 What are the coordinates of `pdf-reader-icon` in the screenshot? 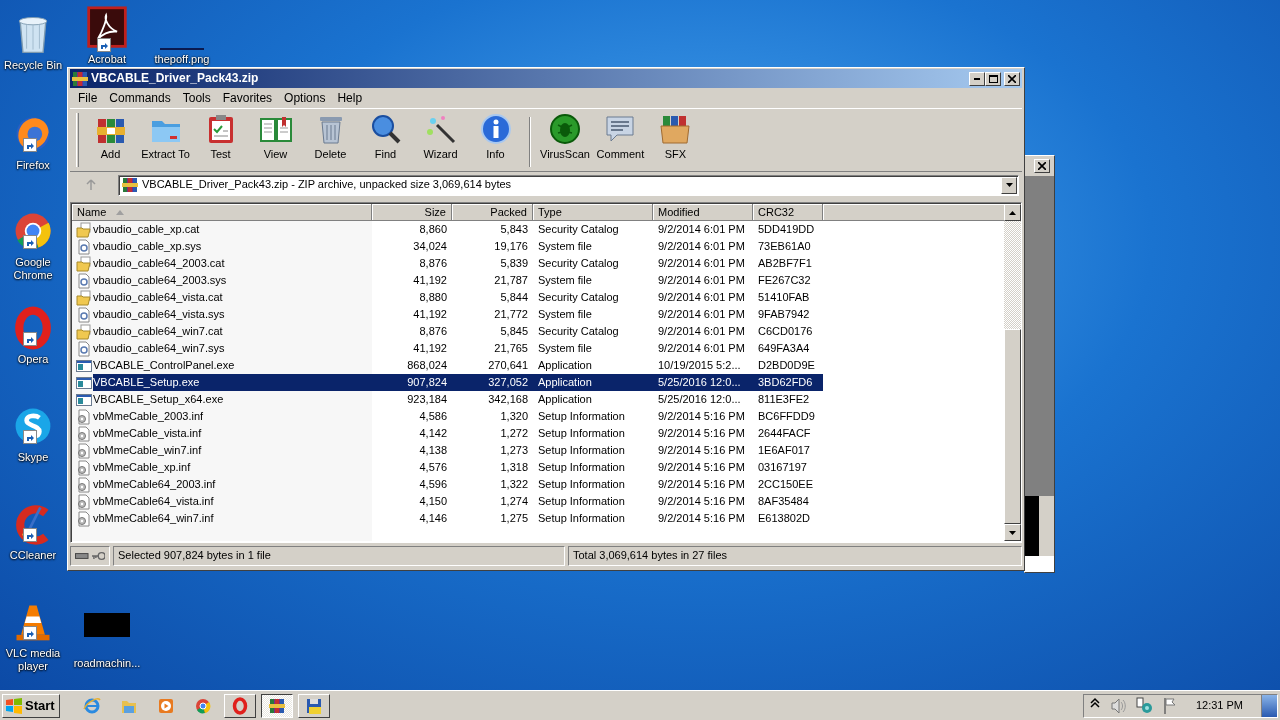 It's located at (107, 28).